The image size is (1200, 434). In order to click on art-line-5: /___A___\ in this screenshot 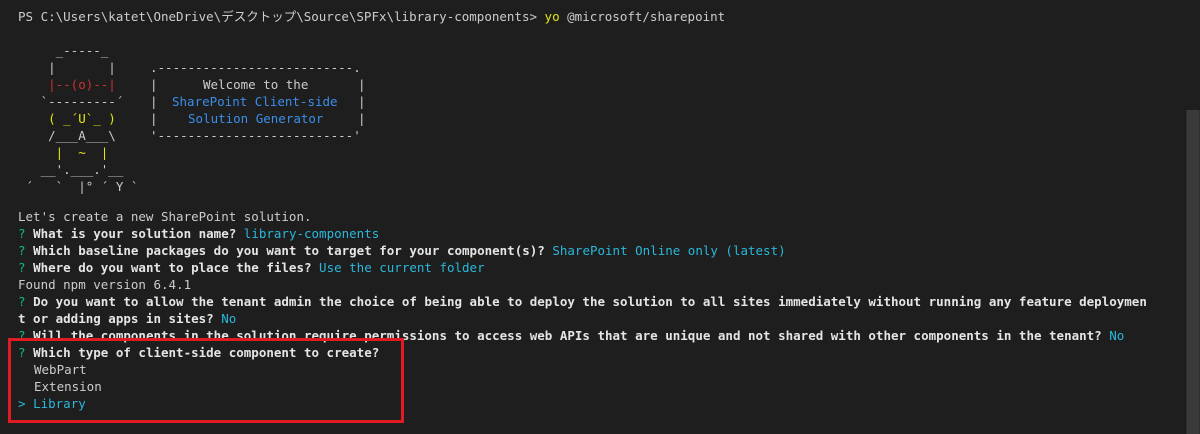, I will do `click(67, 135)`.